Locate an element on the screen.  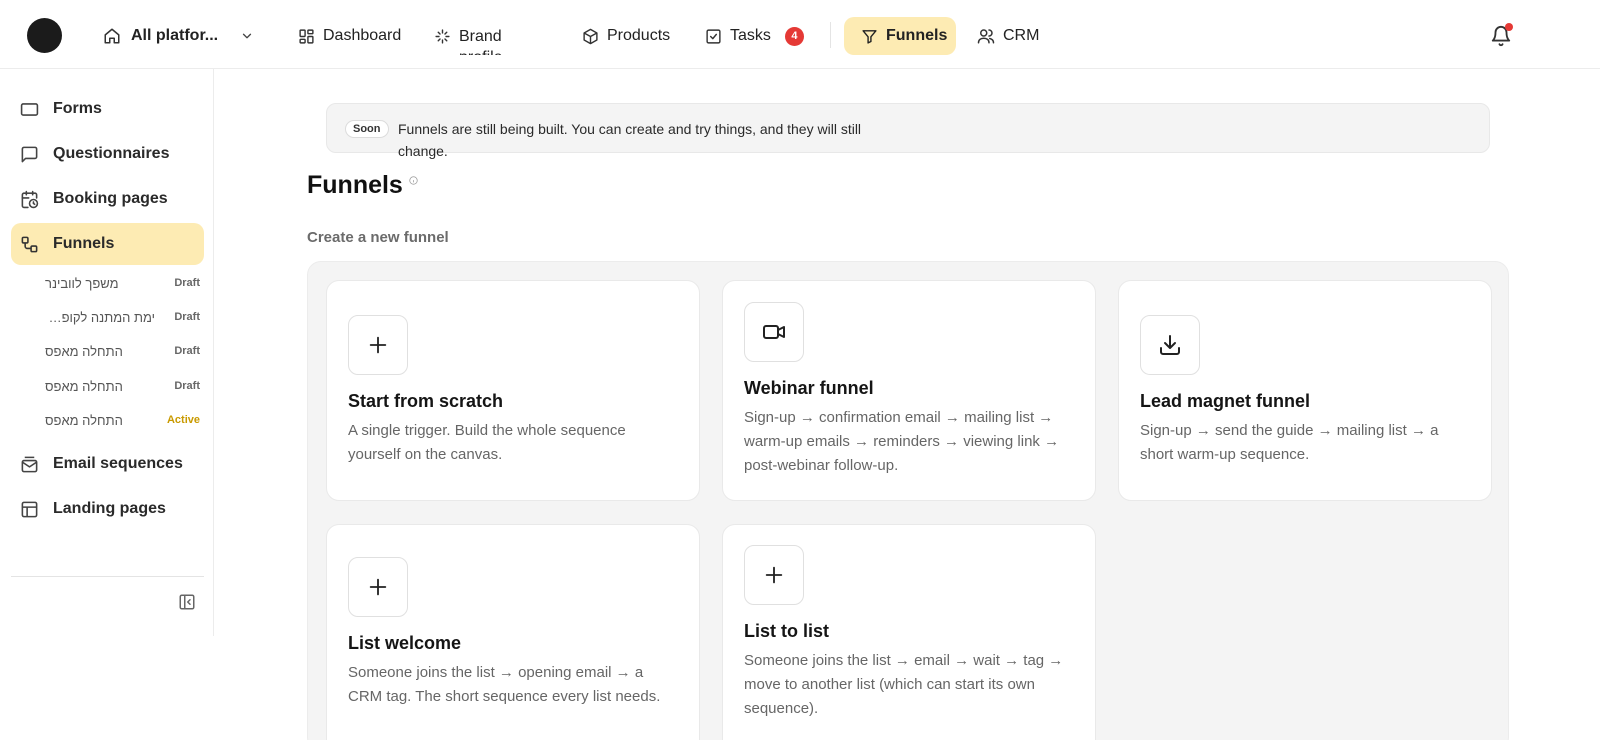
dashboard-icon is located at coordinates (306, 36).